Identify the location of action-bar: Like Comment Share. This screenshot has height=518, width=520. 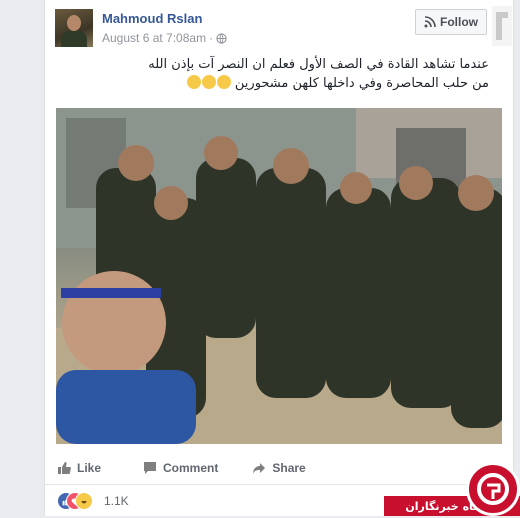
(279, 468).